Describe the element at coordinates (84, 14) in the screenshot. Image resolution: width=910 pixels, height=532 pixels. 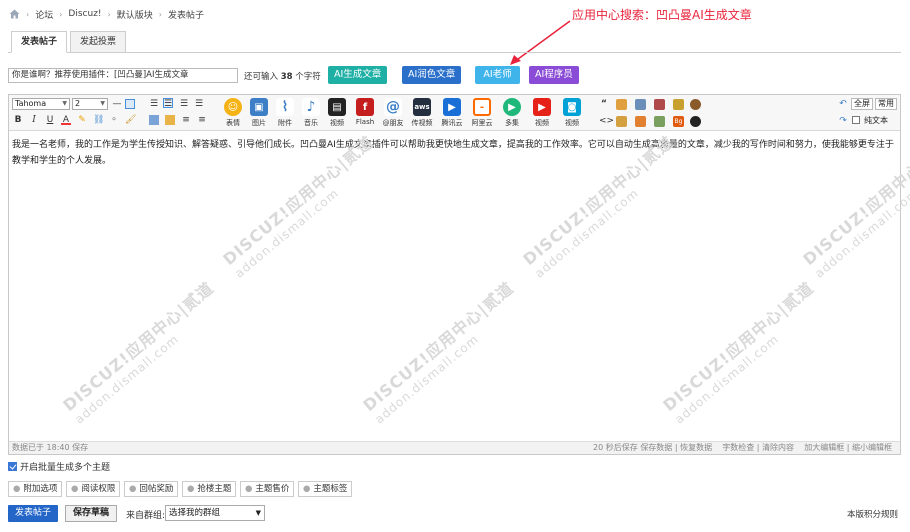
I see `breadcrumb-discuz: Discuz!` at that location.